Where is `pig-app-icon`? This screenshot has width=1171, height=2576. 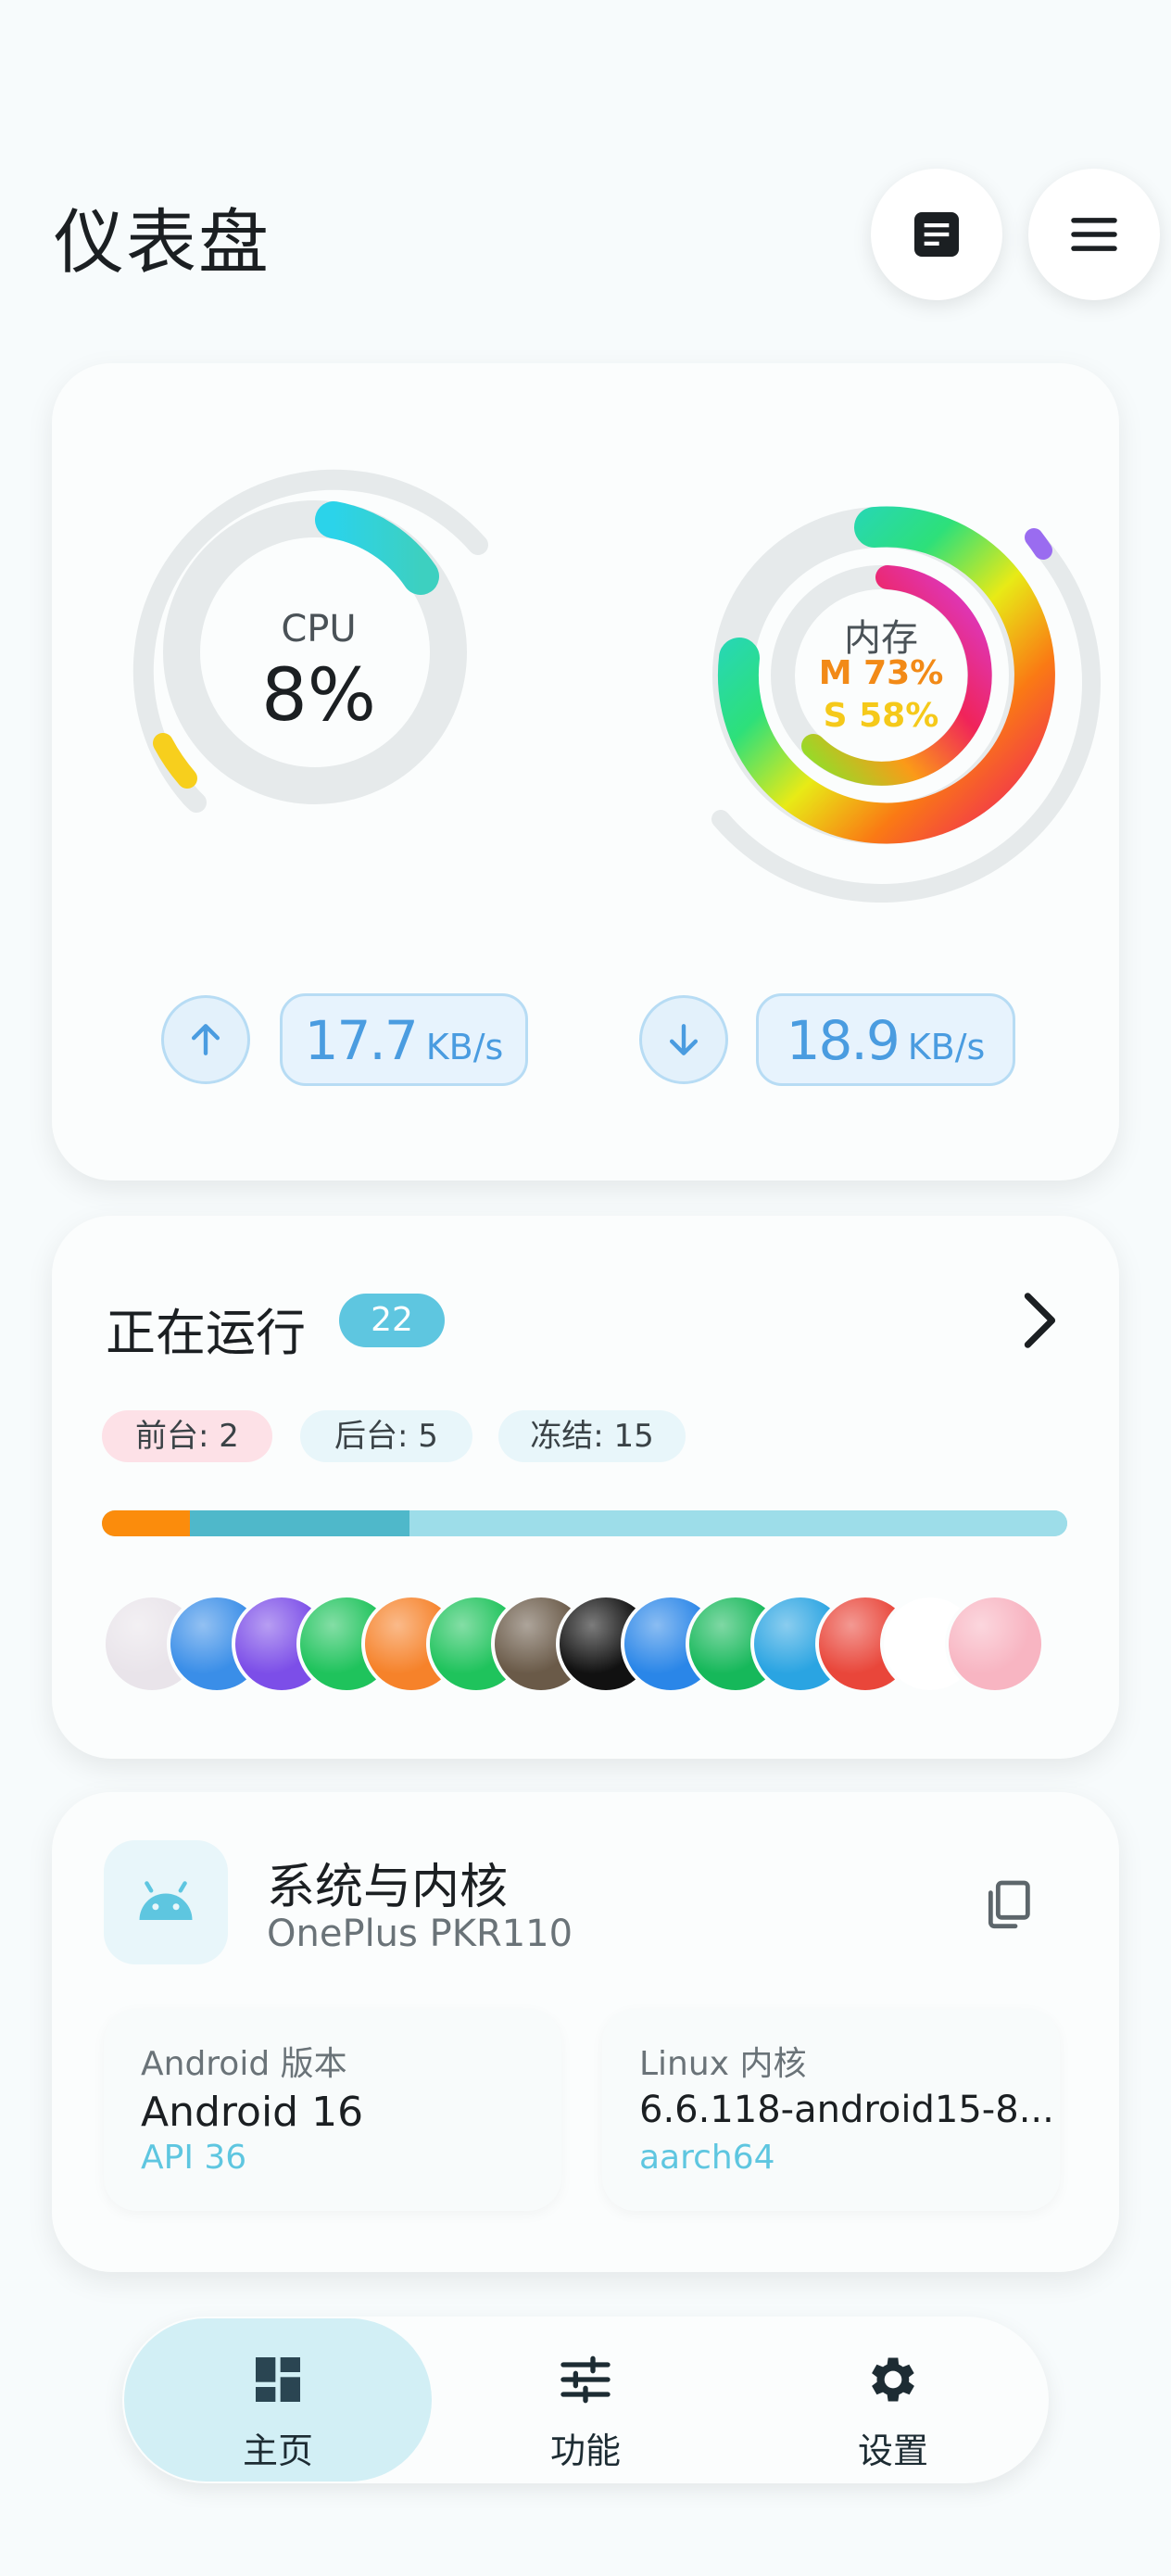 pig-app-icon is located at coordinates (995, 1644).